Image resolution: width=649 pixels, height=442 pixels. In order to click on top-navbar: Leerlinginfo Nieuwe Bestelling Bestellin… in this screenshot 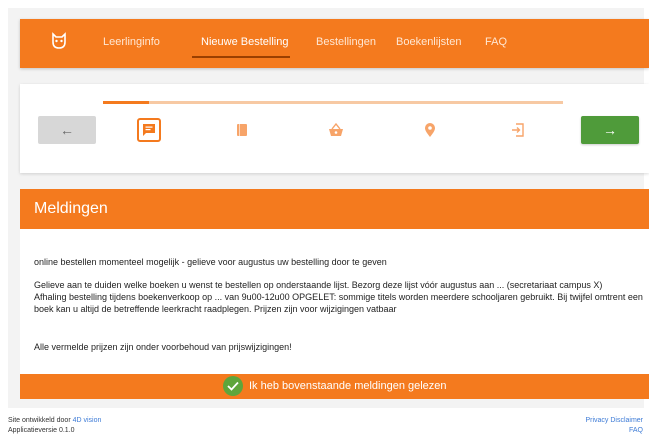, I will do `click(334, 43)`.